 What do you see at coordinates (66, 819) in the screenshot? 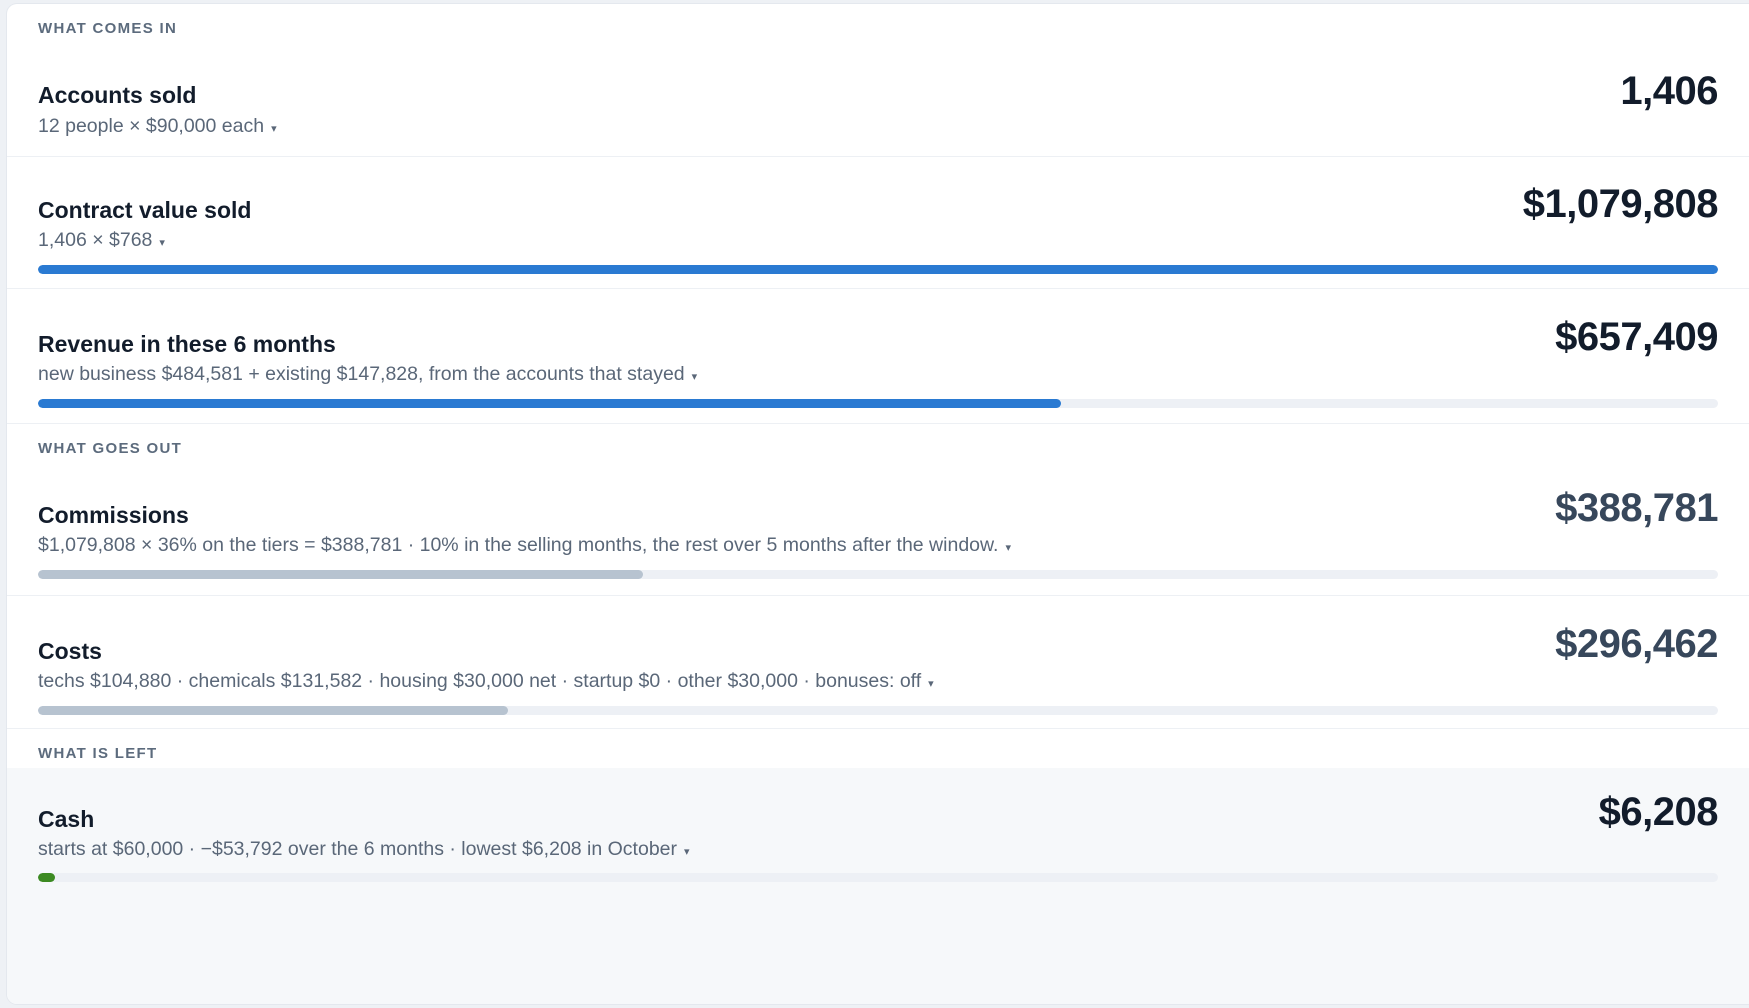
I see `row-label: Cash` at bounding box center [66, 819].